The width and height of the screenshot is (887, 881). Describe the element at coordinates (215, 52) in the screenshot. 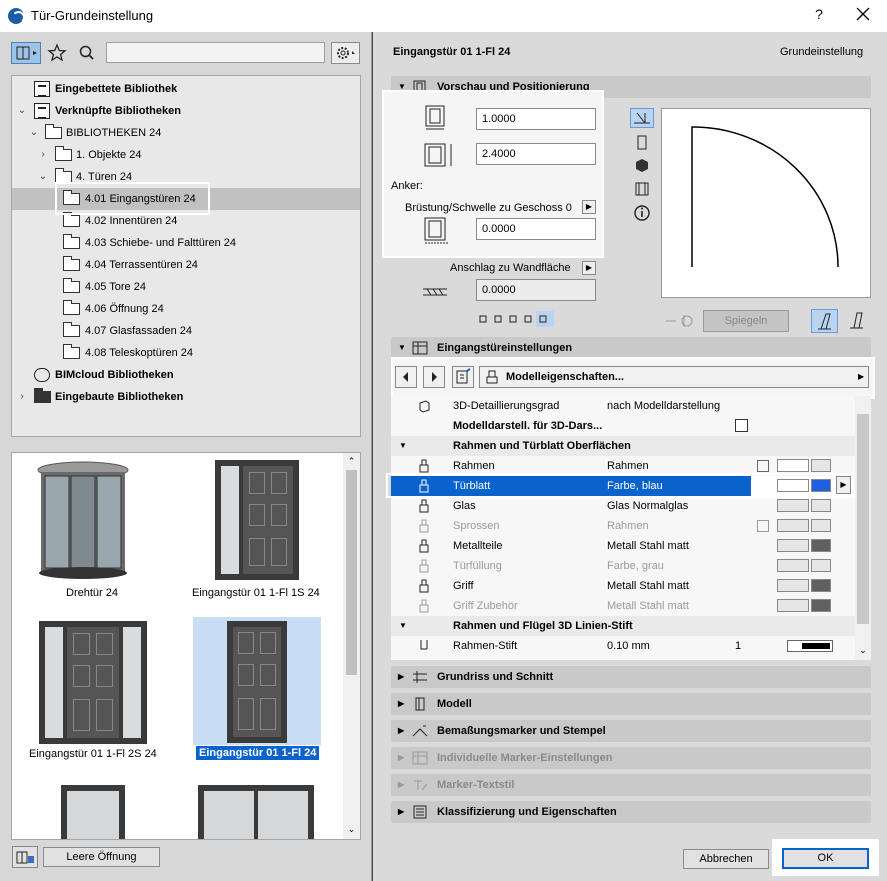

I see `search-input` at that location.